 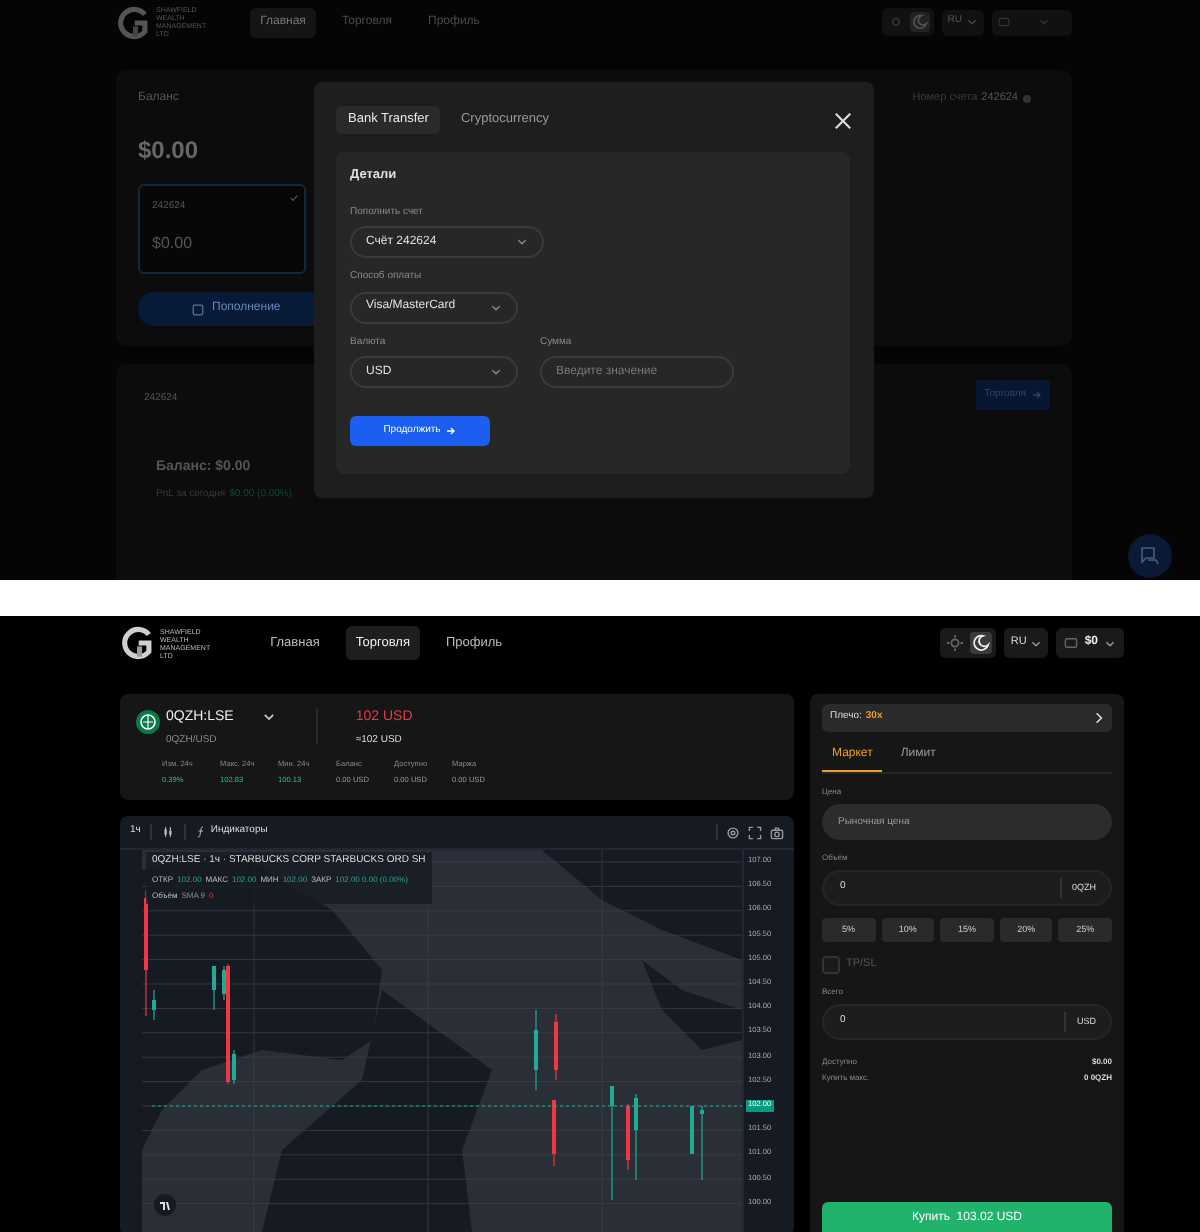 I want to click on close-icon, so click(x=843, y=121).